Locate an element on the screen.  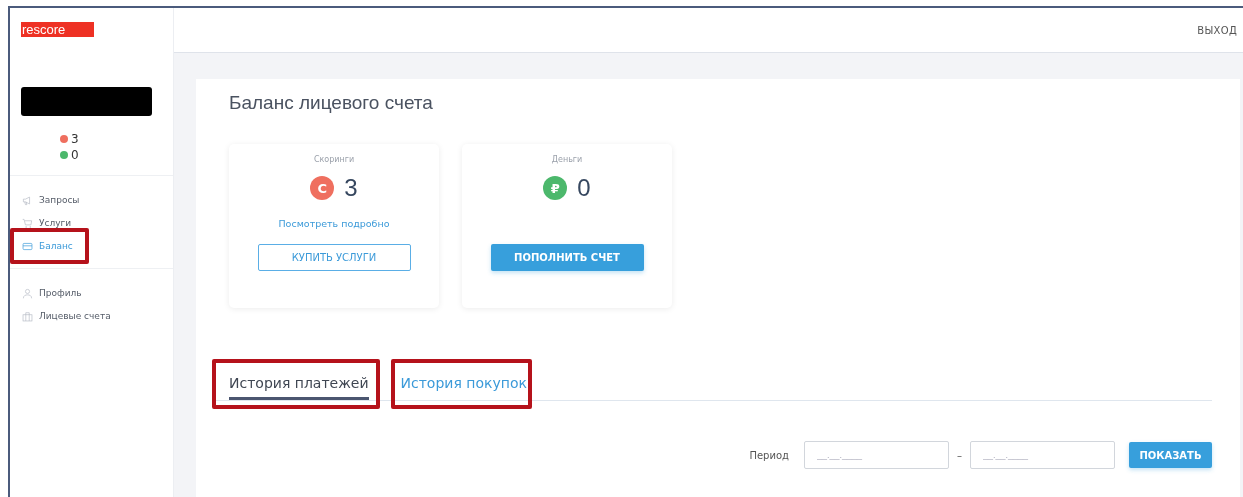
logout-link: ВЫХОД is located at coordinates (1217, 30).